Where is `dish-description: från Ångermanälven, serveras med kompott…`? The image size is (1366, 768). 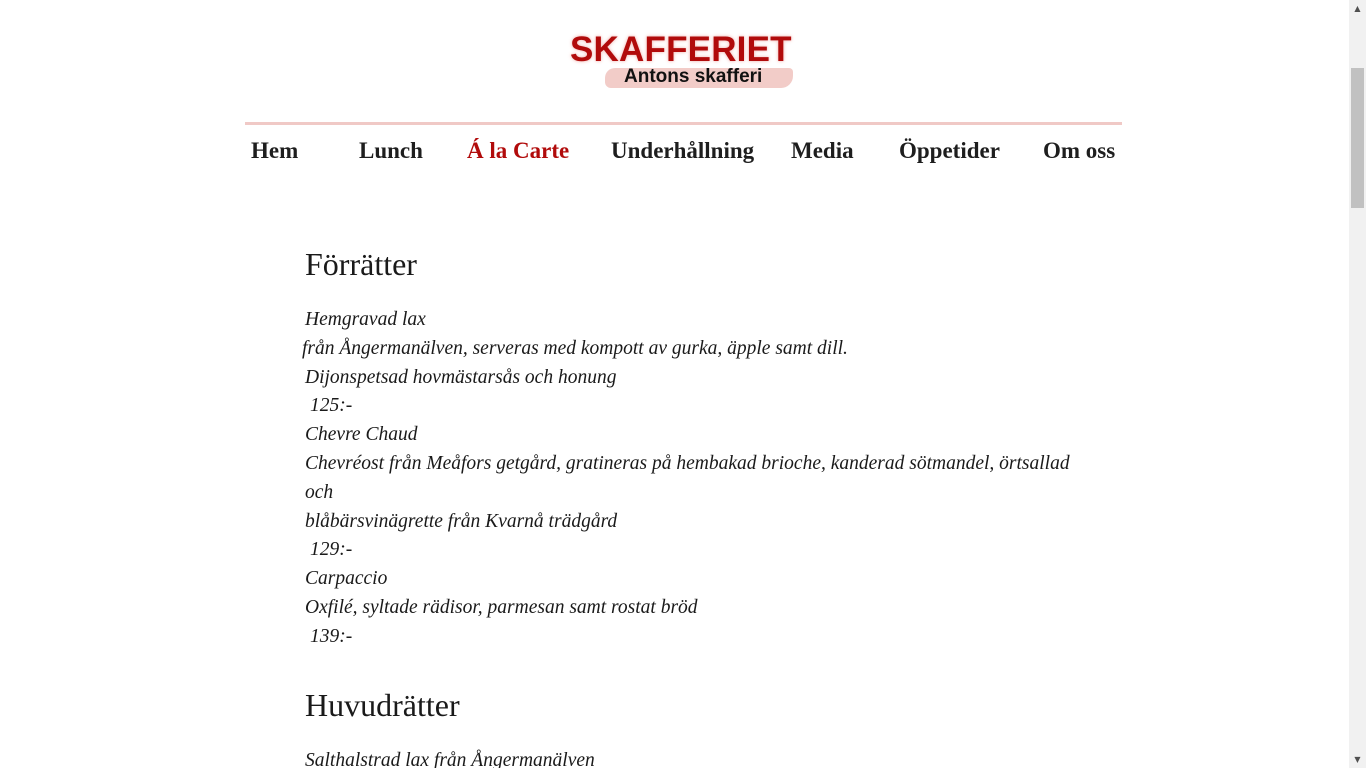 dish-description: från Ångermanälven, serveras med kompott… is located at coordinates (575, 348).